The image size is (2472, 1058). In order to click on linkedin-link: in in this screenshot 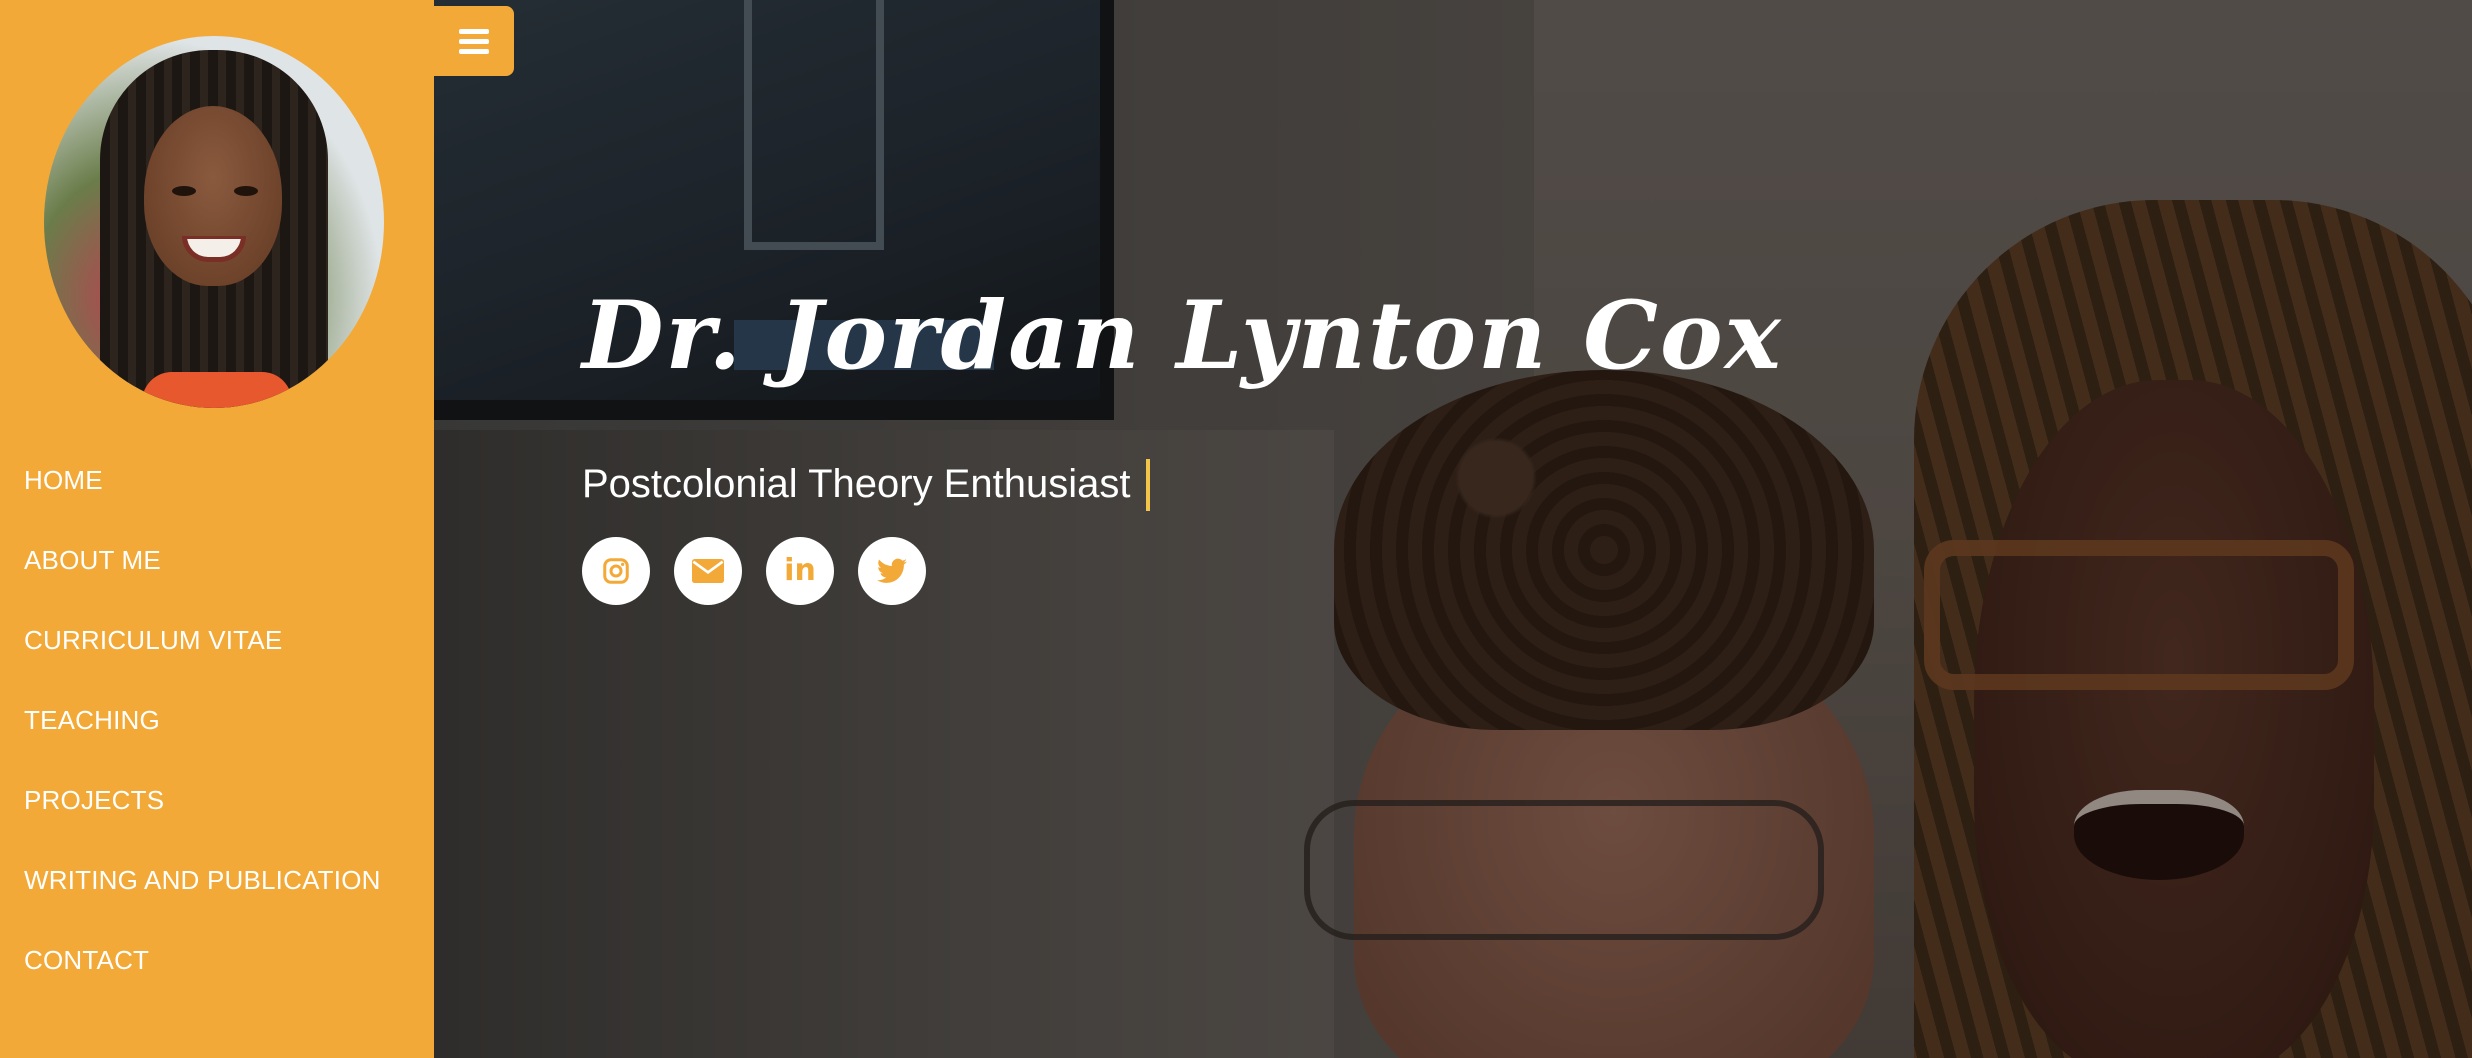, I will do `click(800, 570)`.